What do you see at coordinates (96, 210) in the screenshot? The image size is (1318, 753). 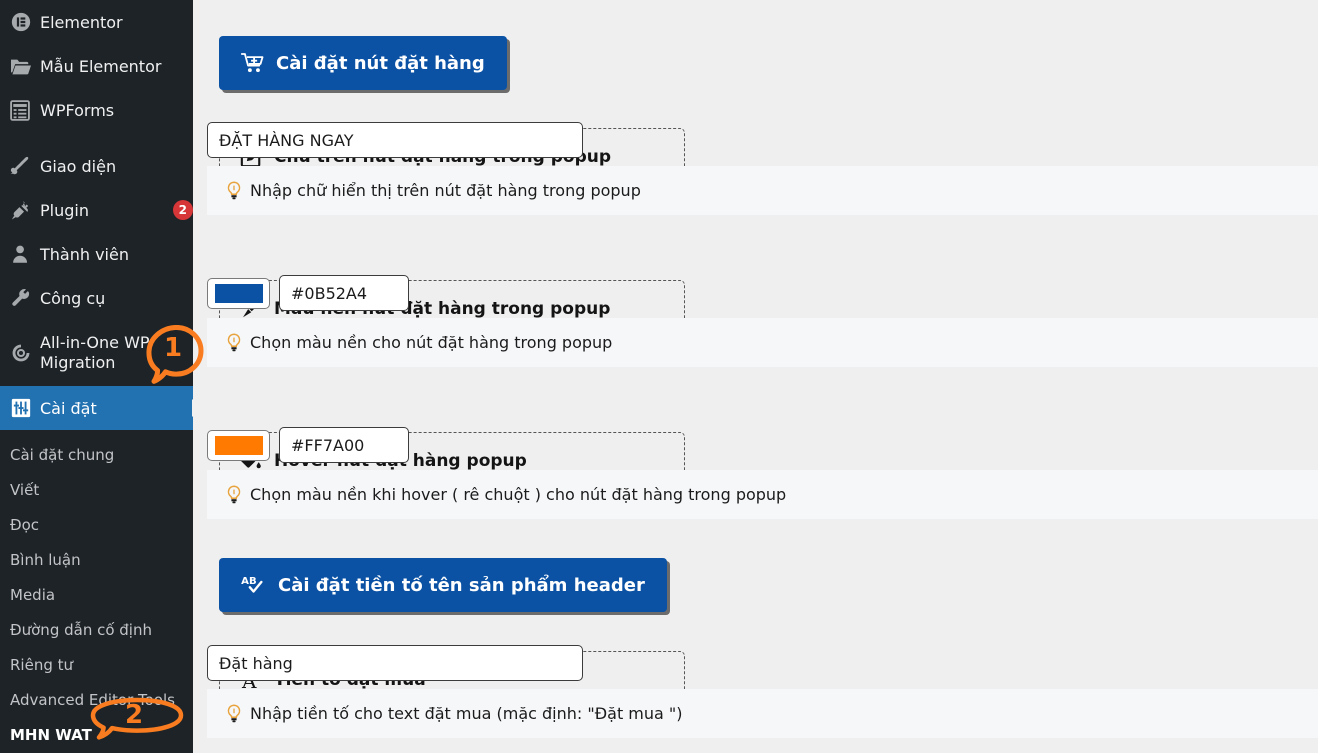 I see `sidebar-item-plugins: Plugin 2` at bounding box center [96, 210].